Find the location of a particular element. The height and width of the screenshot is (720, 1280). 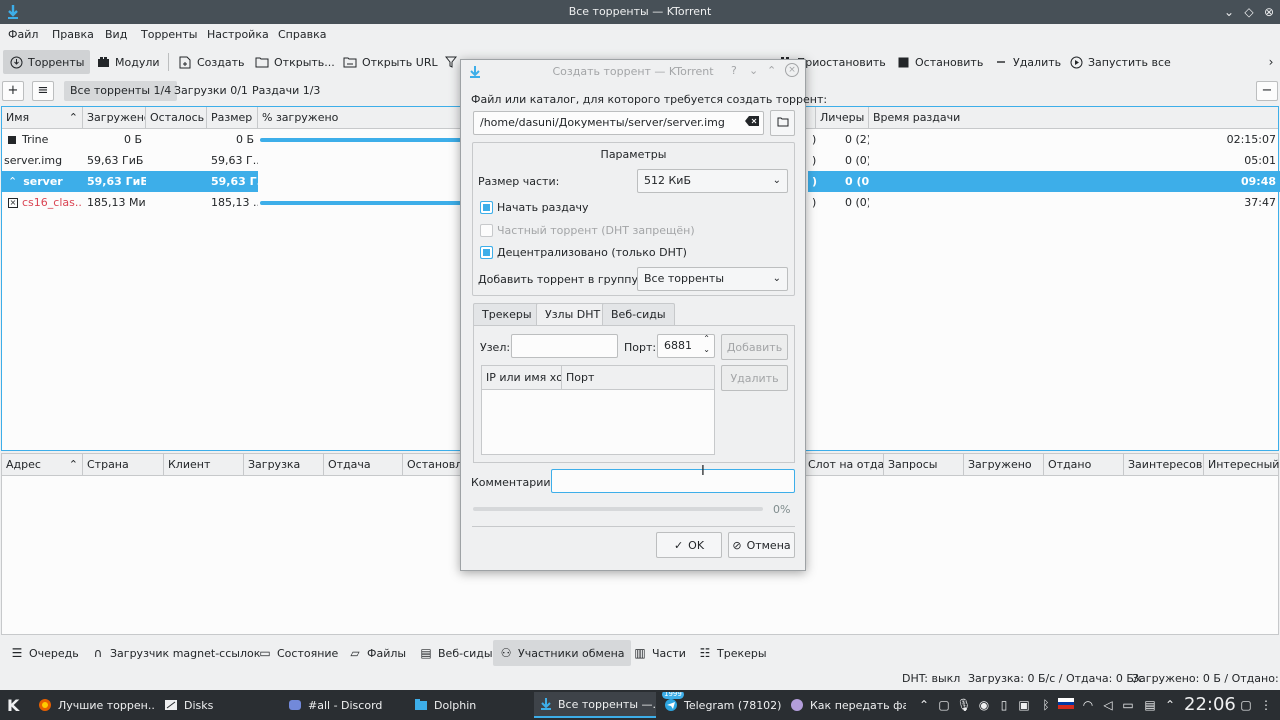

open-url-button: Открыть URL is located at coordinates (390, 62).